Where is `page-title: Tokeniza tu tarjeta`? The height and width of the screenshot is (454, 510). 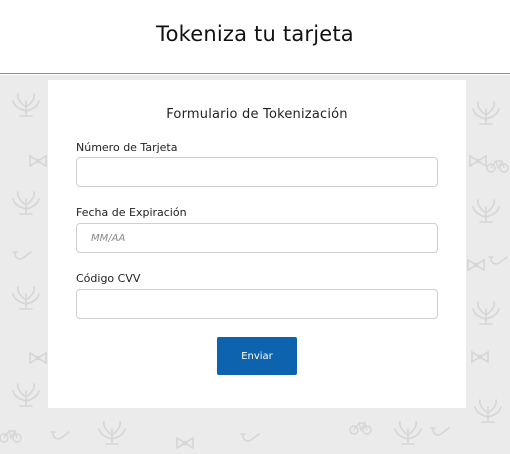
page-title: Tokeniza tu tarjeta is located at coordinates (255, 33).